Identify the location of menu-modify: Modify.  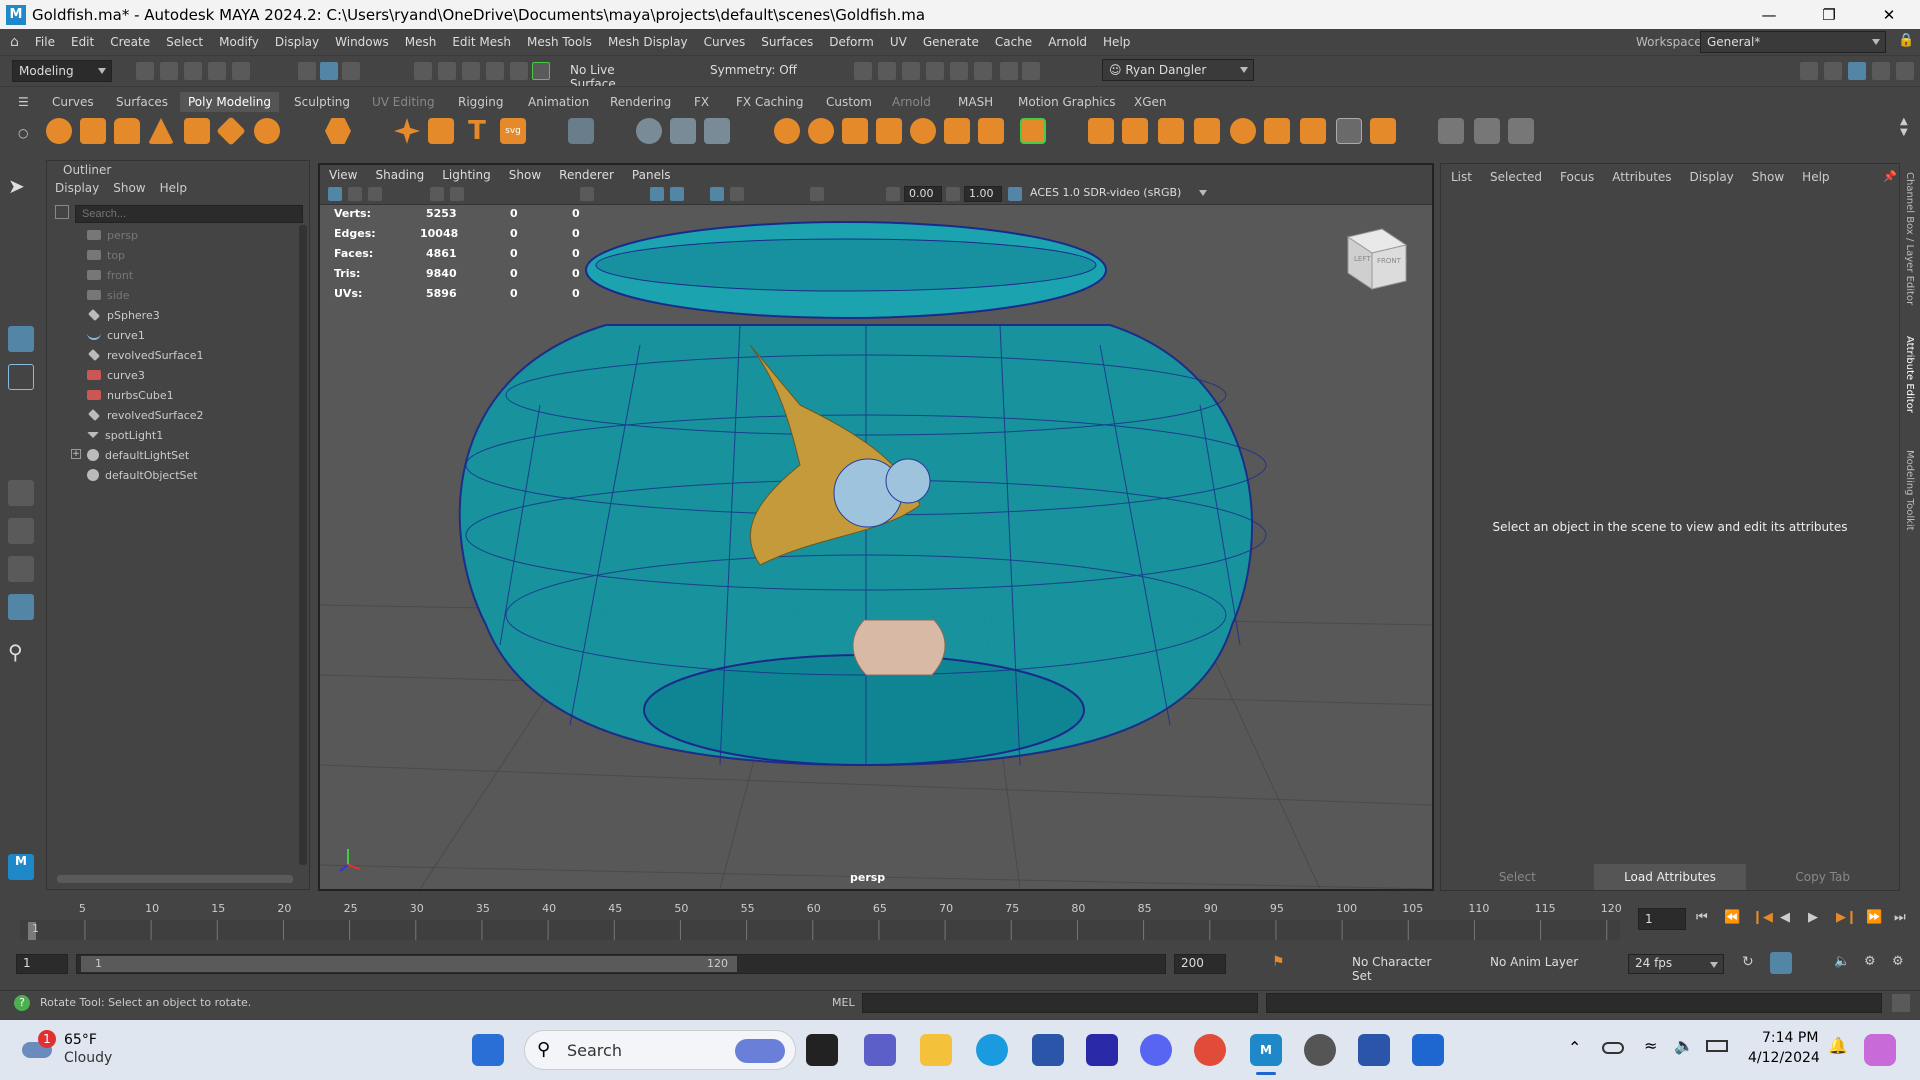
(239, 42).